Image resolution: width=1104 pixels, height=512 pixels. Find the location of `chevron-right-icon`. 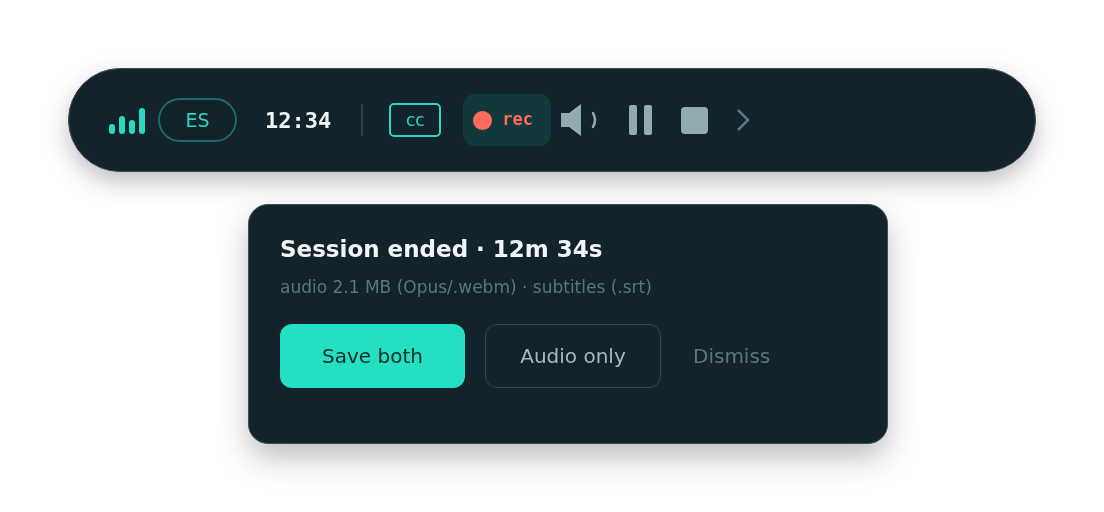

chevron-right-icon is located at coordinates (743, 120).